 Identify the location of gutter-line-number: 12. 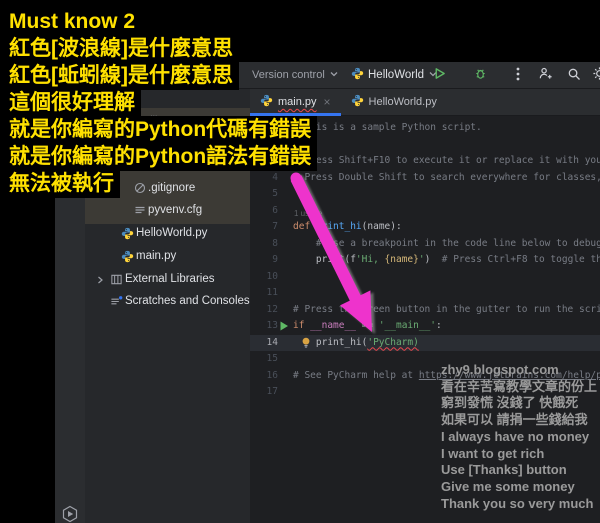
(272, 309).